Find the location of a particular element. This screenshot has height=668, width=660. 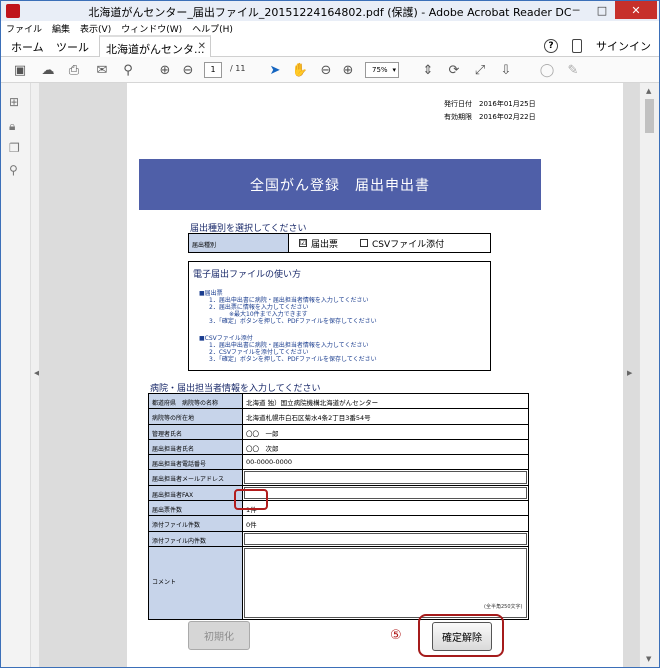

print-icon: ⎙ is located at coordinates (74, 70).